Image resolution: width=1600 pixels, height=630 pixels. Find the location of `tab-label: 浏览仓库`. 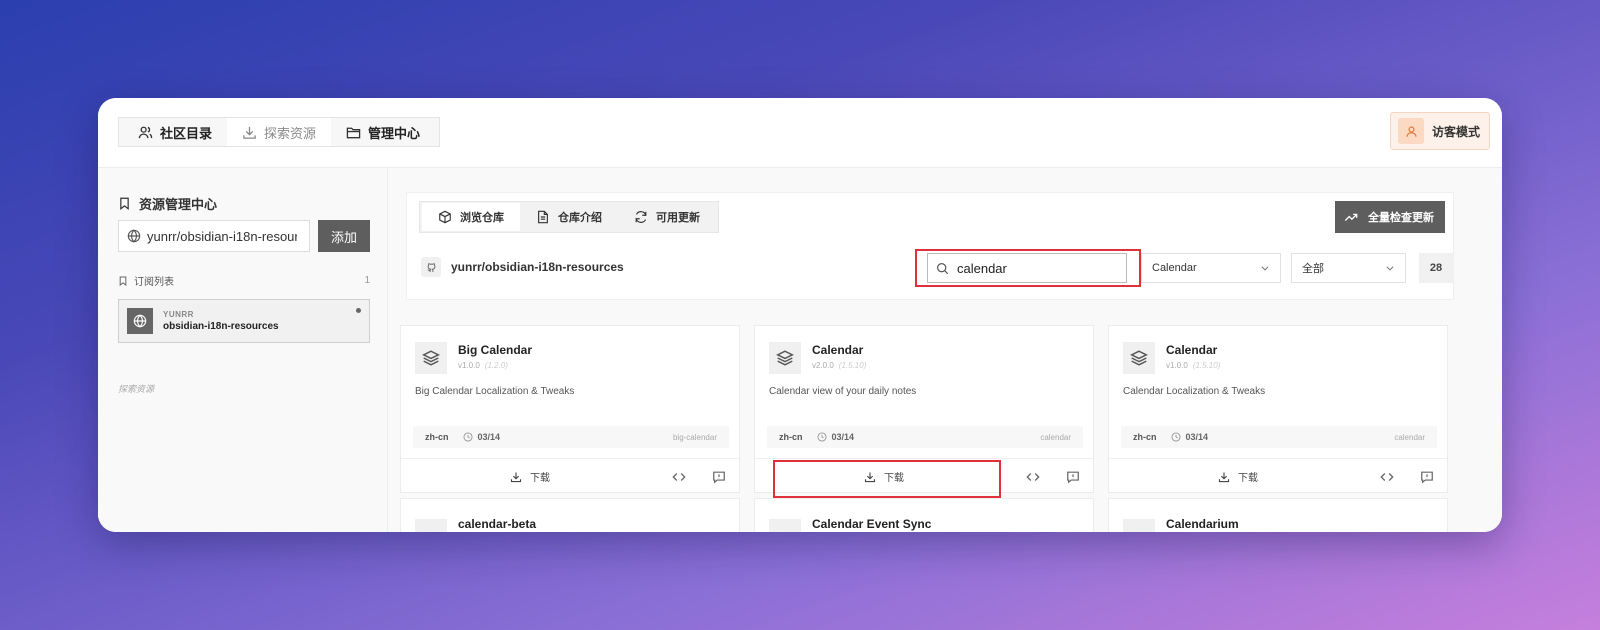

tab-label: 浏览仓库 is located at coordinates (482, 218).